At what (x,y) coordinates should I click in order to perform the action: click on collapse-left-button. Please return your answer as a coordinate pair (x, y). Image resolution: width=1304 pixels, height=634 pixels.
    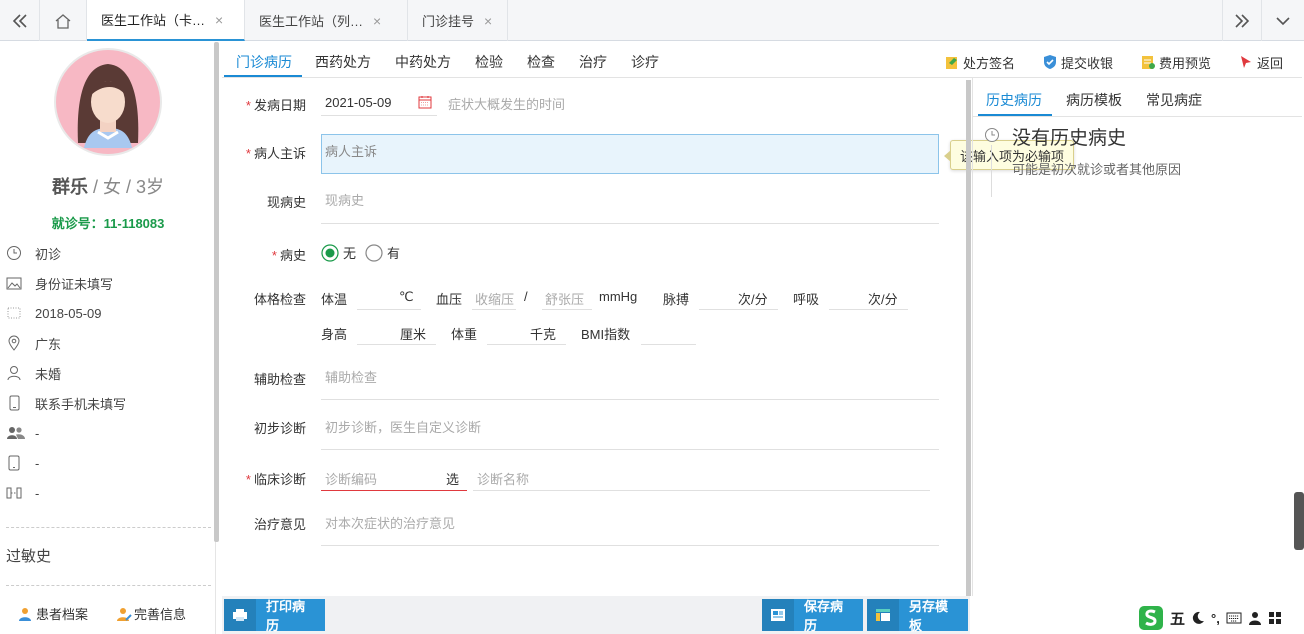
    Looking at the image, I should click on (20, 20).